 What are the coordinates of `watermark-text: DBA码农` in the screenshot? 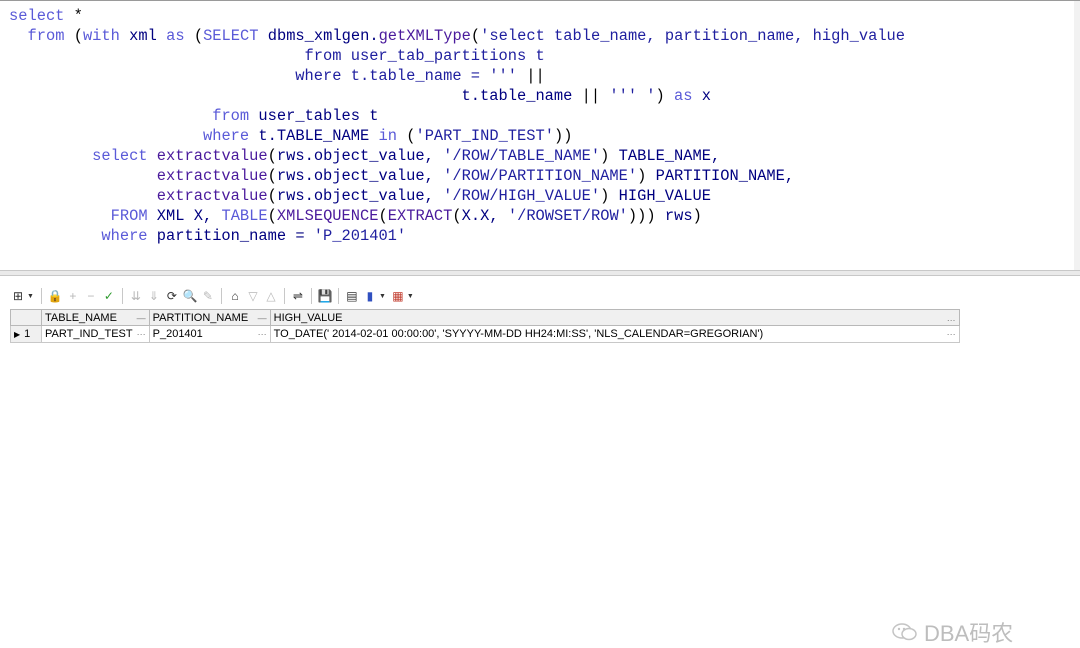 It's located at (969, 633).